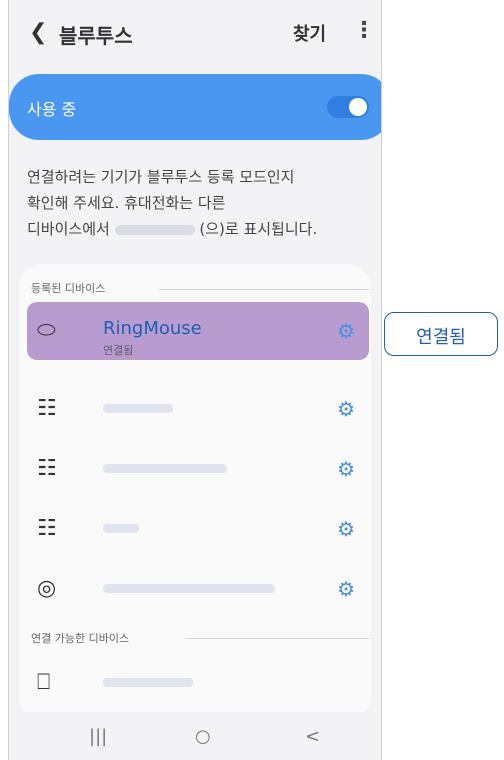 This screenshot has height=760, width=504. I want to click on paired-device-row: ◎ ⚙, so click(198, 589).